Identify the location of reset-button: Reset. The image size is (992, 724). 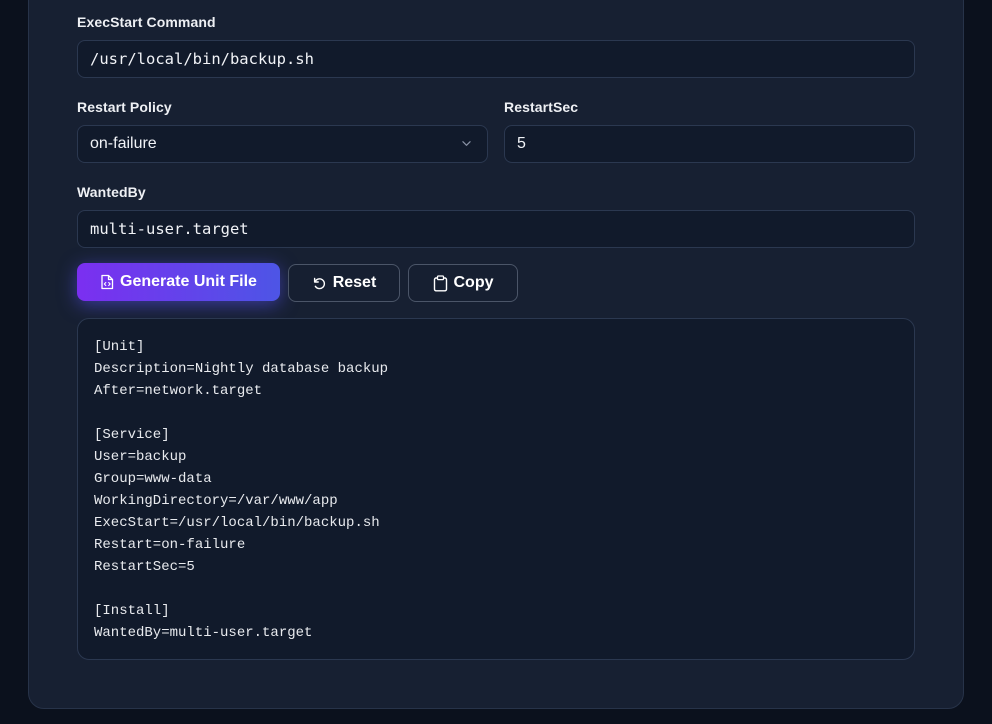
(344, 283).